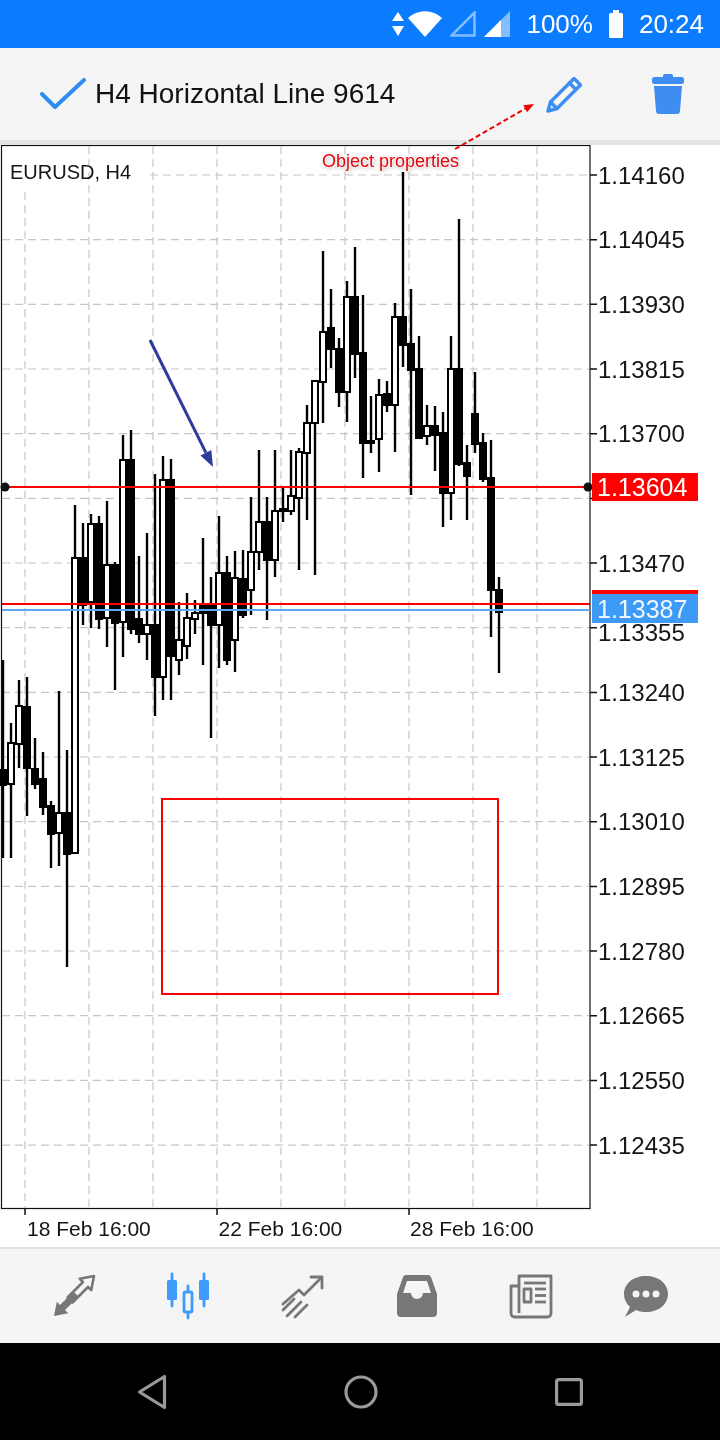 This screenshot has width=720, height=1440. I want to click on bid-price-tag: 1.13387, so click(645, 608).